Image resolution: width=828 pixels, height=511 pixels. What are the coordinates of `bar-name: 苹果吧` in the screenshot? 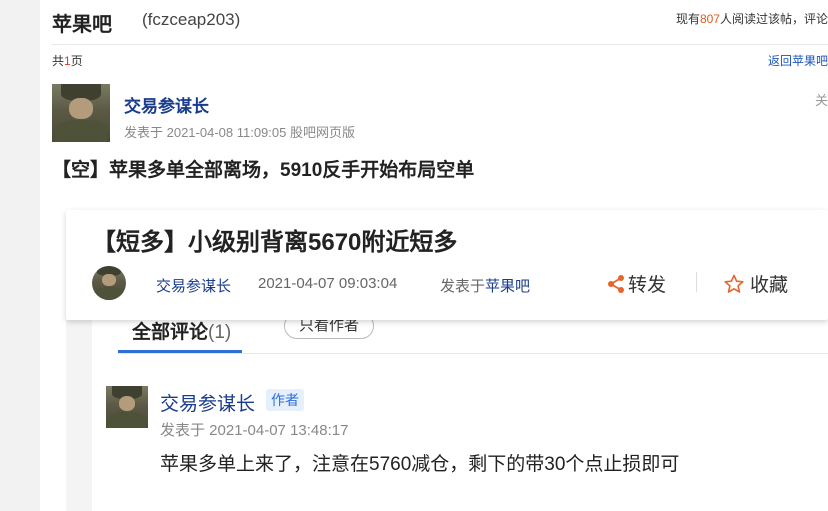 It's located at (82, 22).